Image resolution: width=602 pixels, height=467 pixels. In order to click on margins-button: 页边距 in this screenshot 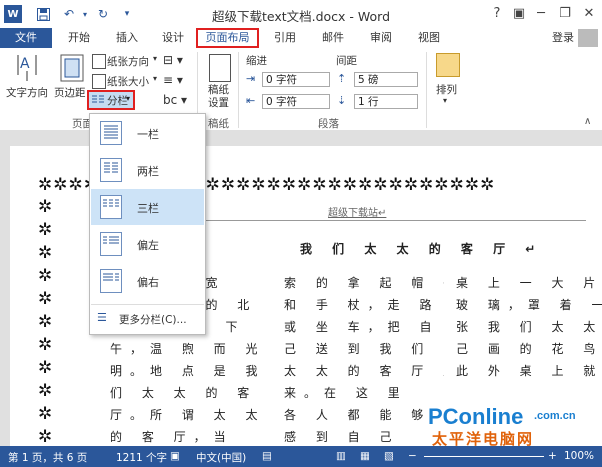, I will do `click(70, 92)`.